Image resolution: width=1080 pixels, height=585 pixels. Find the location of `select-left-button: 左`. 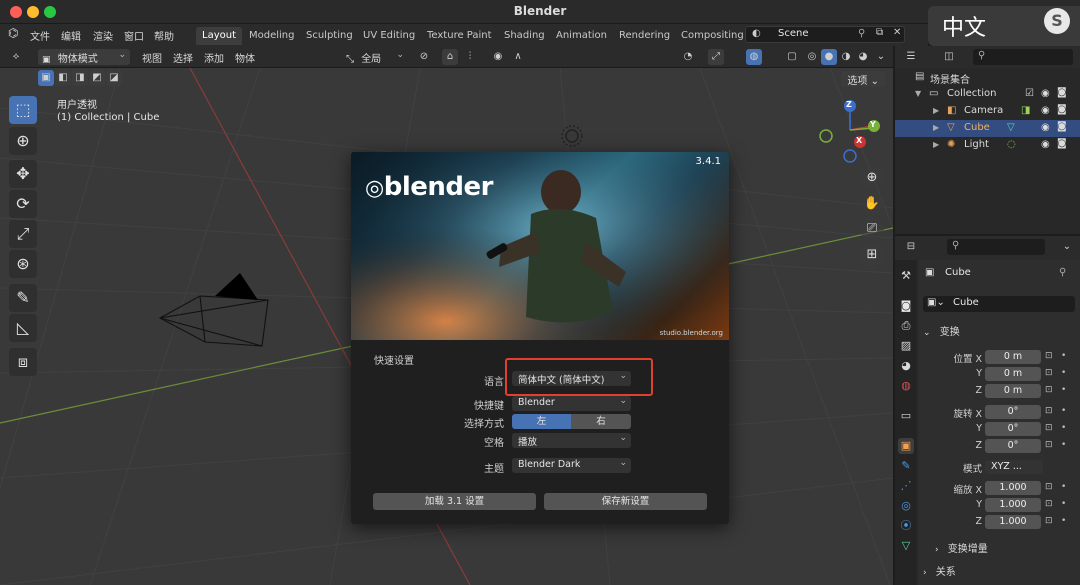

select-left-button: 左 is located at coordinates (541, 421).